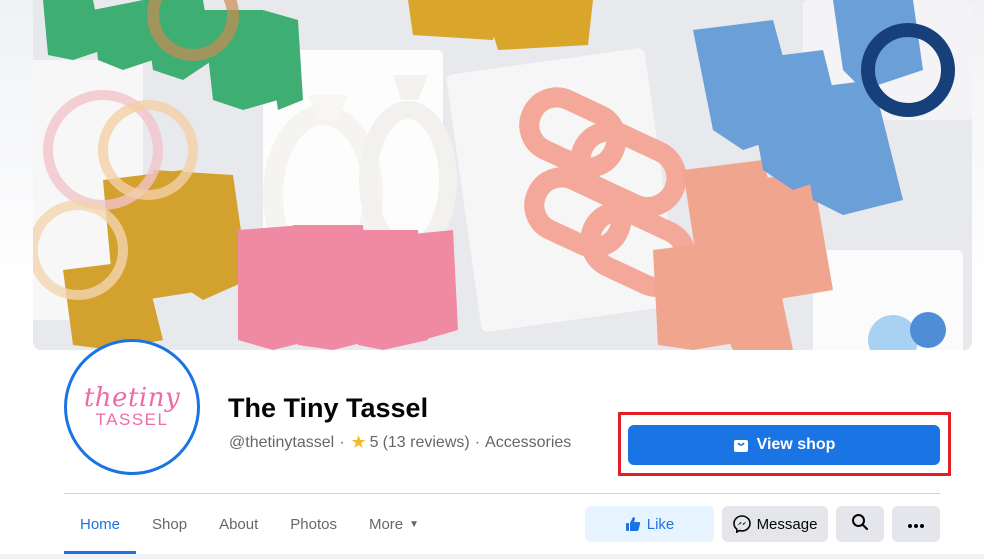 Image resolution: width=984 pixels, height=559 pixels. I want to click on tab-home-label: Home, so click(100, 524).